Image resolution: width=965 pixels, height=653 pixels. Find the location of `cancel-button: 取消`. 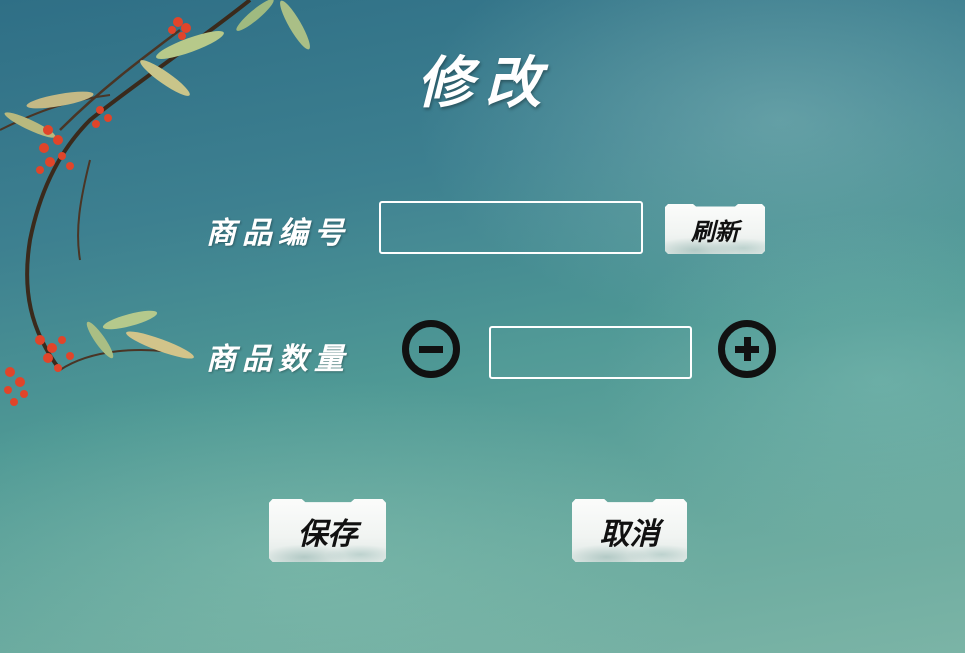

cancel-button: 取消 is located at coordinates (629, 530).